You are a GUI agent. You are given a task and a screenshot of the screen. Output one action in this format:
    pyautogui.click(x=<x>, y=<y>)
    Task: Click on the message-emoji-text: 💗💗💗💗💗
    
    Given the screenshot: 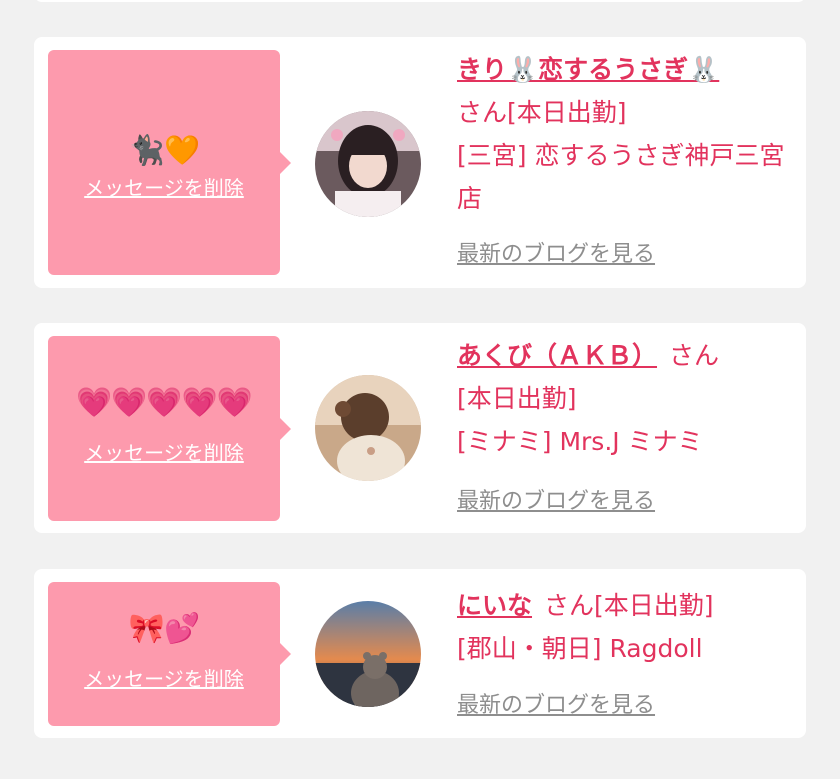 What is the action you would take?
    pyautogui.click(x=164, y=402)
    